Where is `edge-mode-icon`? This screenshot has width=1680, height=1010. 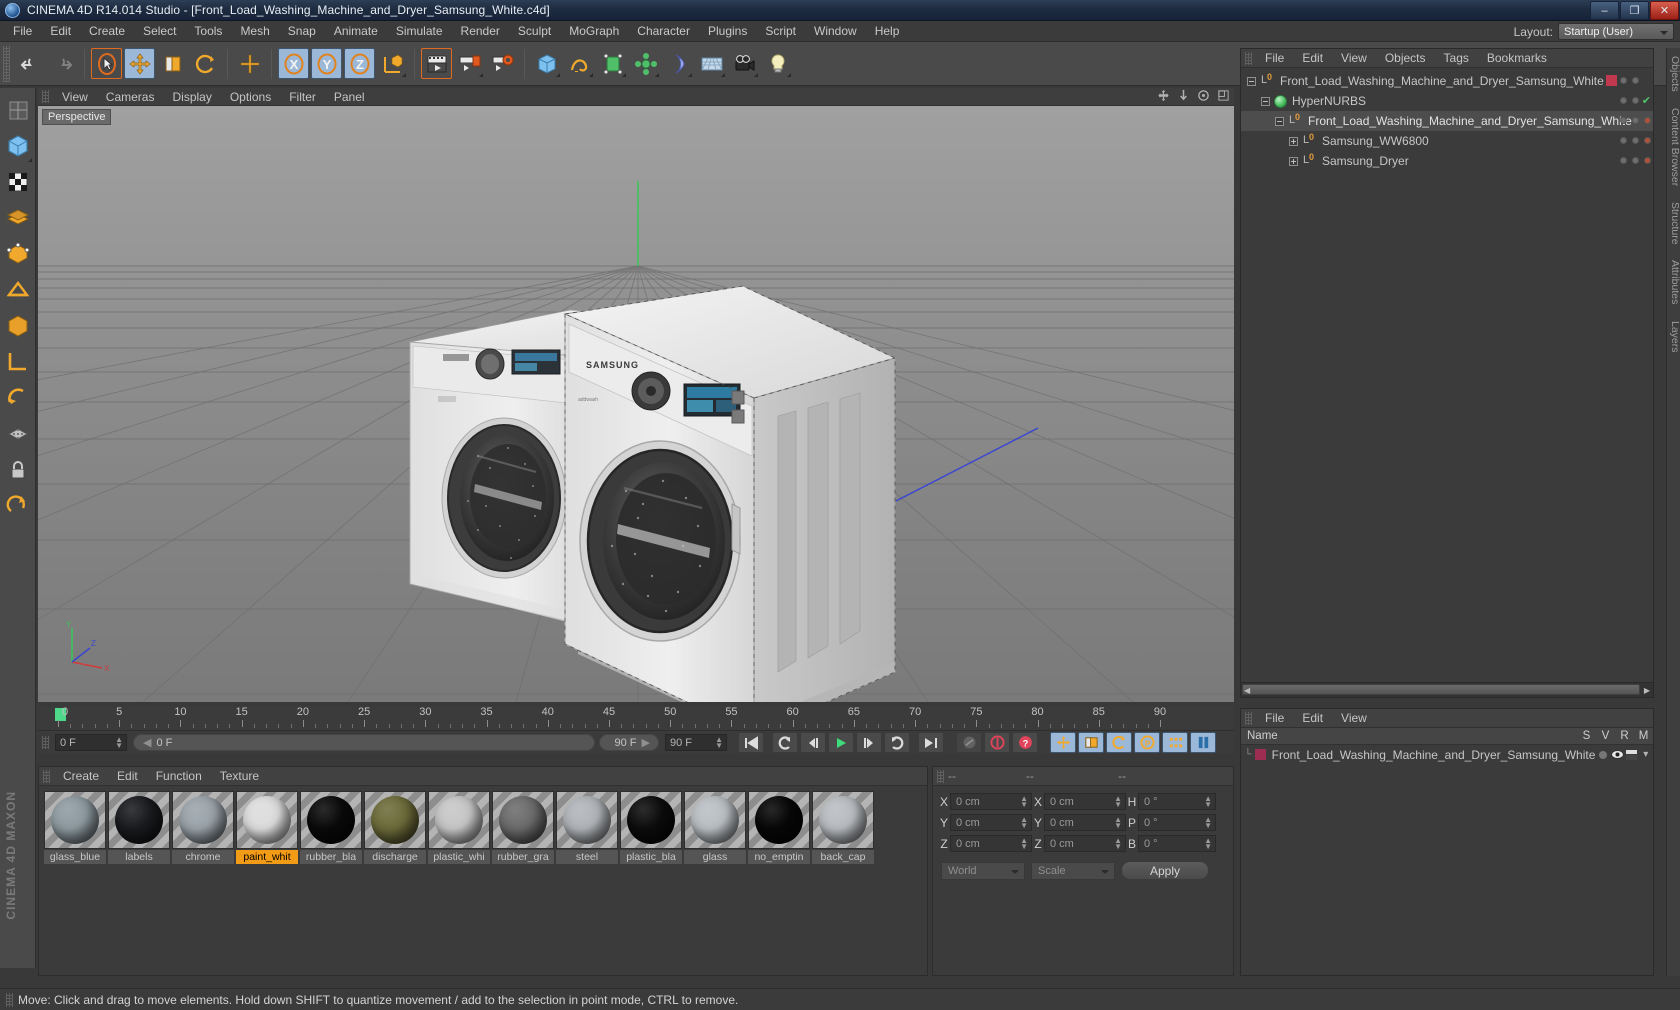
edge-mode-icon is located at coordinates (18, 290).